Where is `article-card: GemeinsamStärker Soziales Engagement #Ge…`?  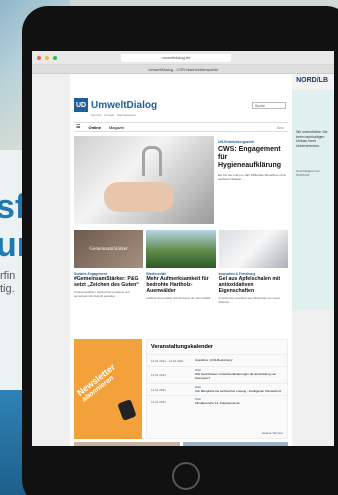
article-card: GemeinsamStärker Soziales Engagement #Ge… is located at coordinates (109, 267).